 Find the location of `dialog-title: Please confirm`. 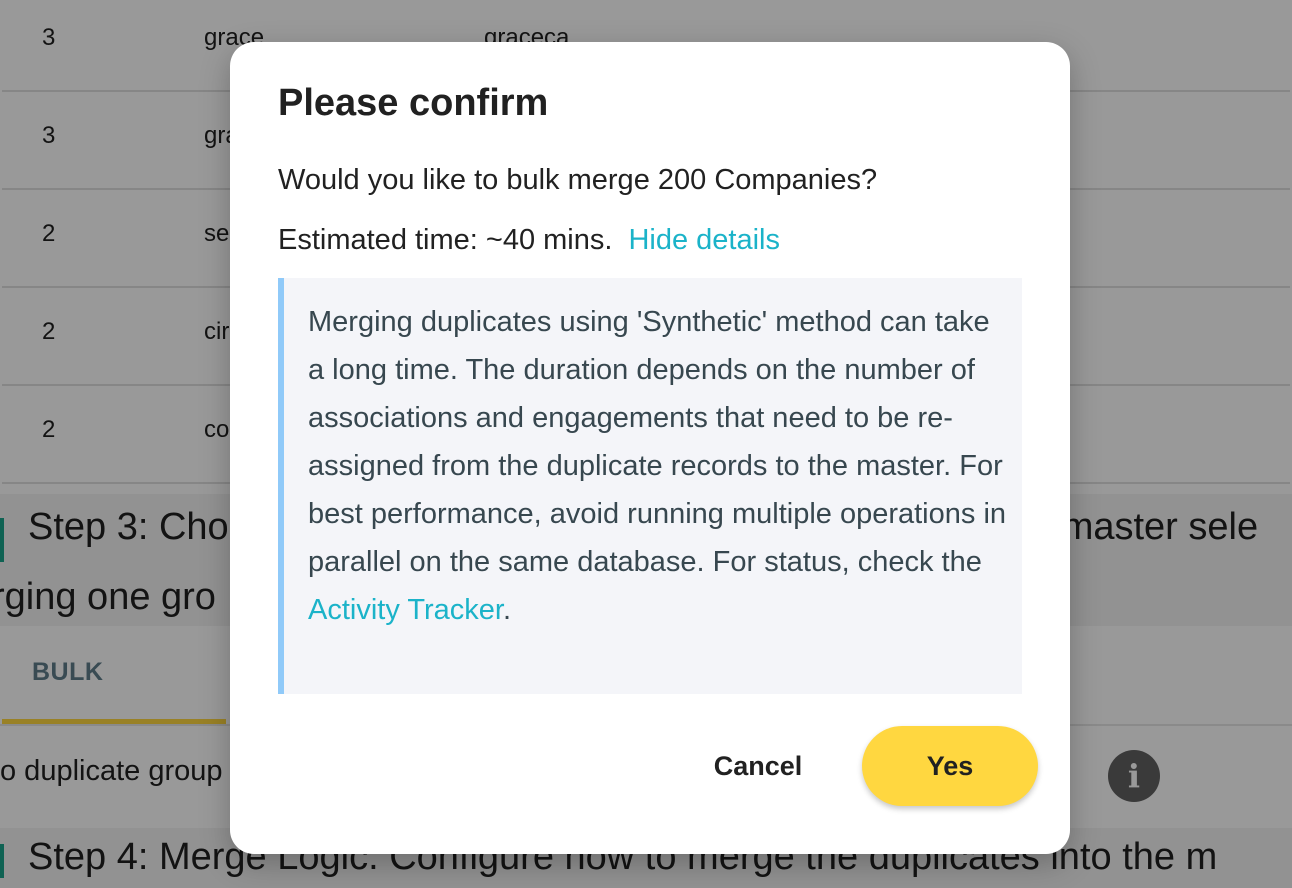

dialog-title: Please confirm is located at coordinates (413, 103).